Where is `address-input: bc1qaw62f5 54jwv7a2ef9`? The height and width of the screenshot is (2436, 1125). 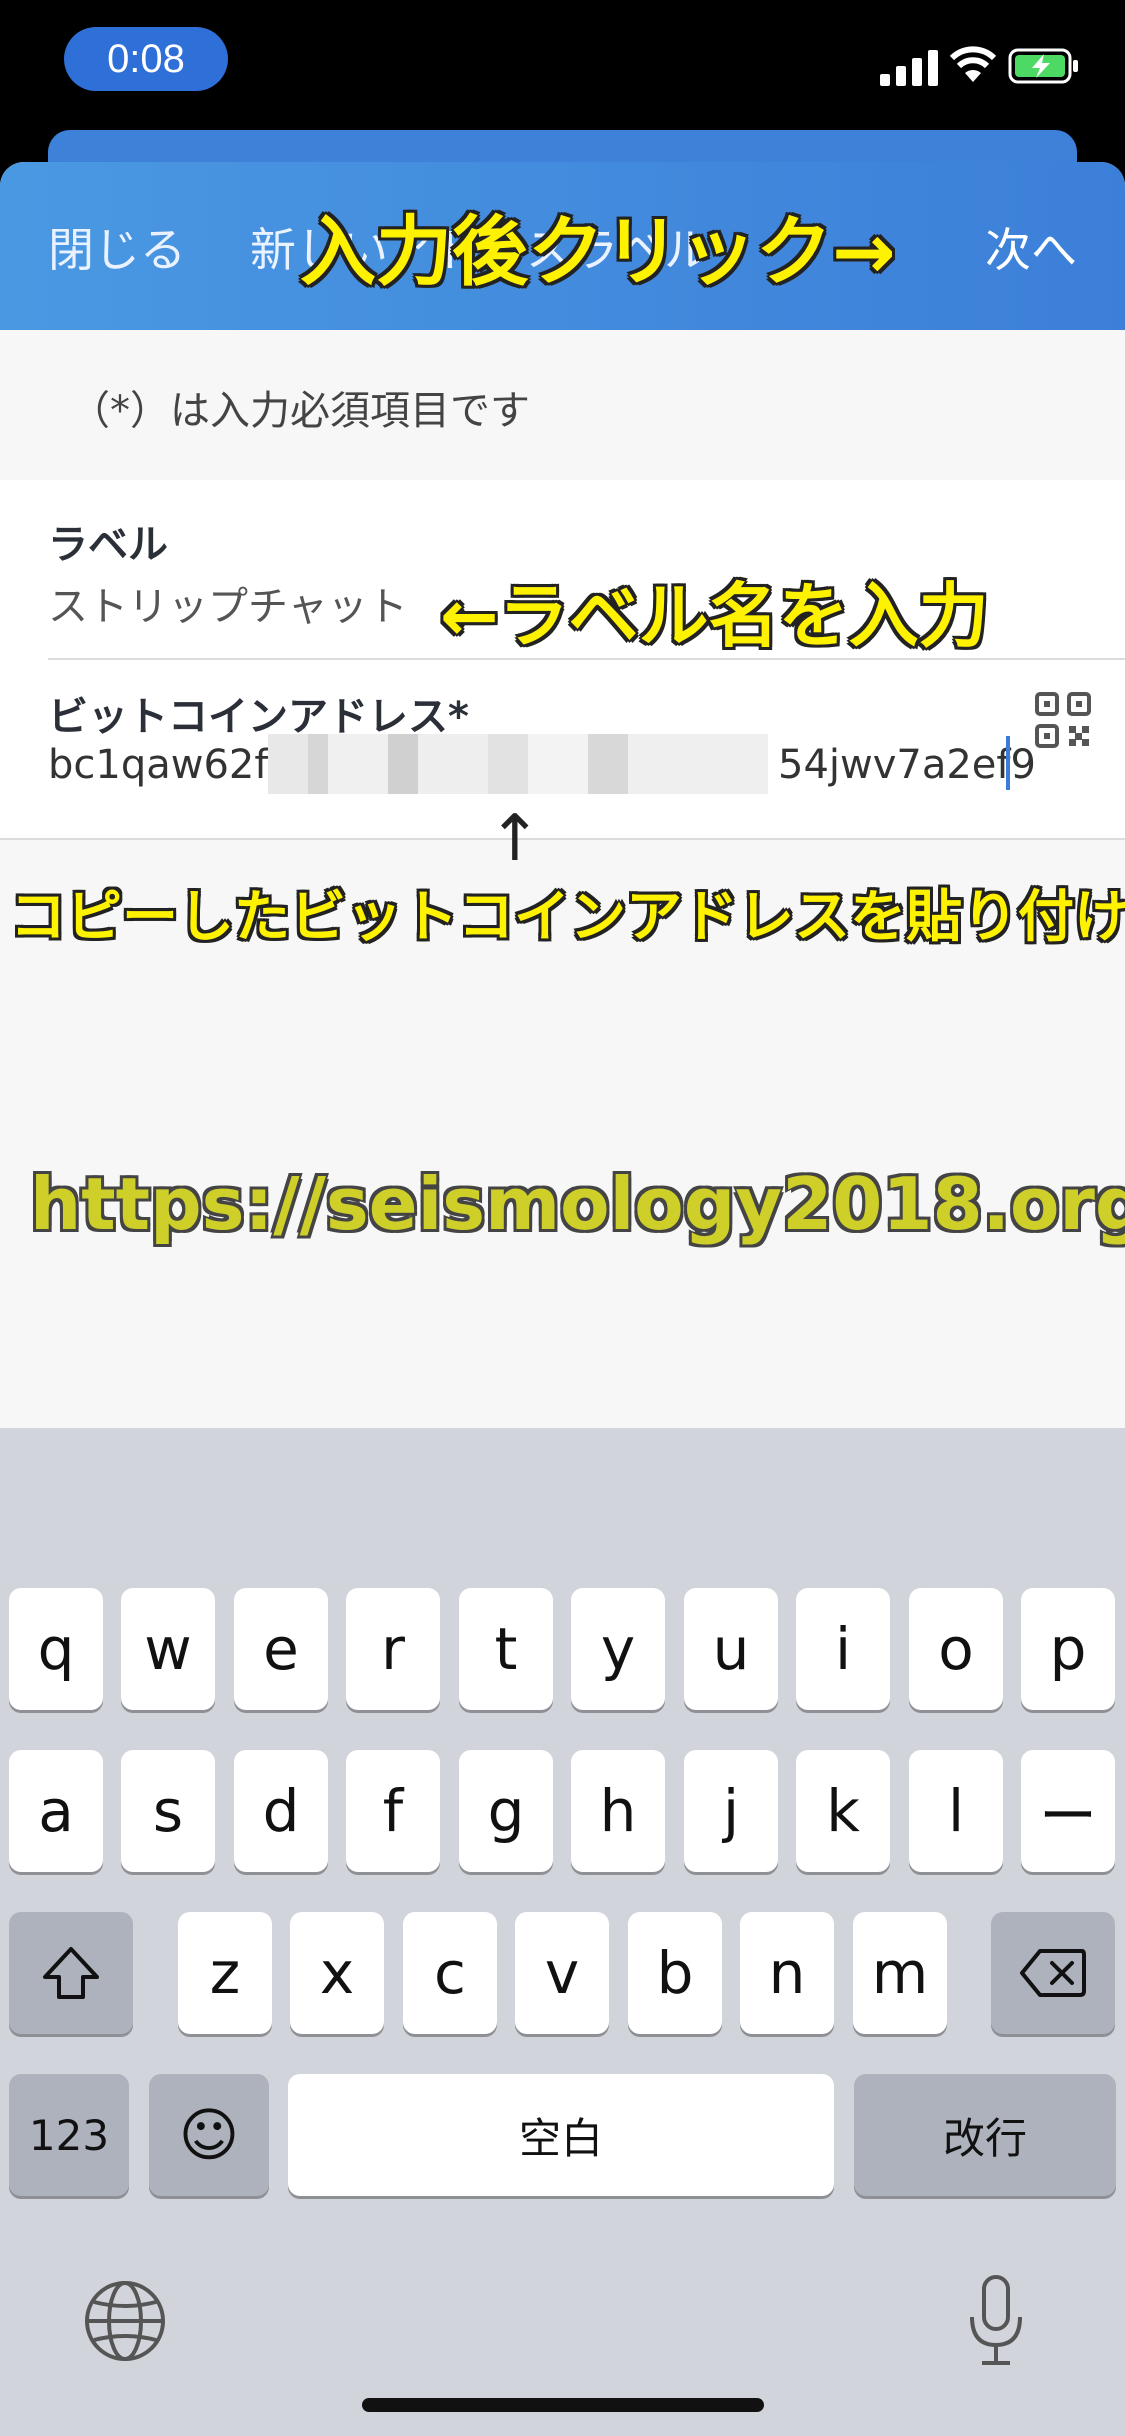 address-input: bc1qaw62f5 54jwv7a2ef9 is located at coordinates (542, 768).